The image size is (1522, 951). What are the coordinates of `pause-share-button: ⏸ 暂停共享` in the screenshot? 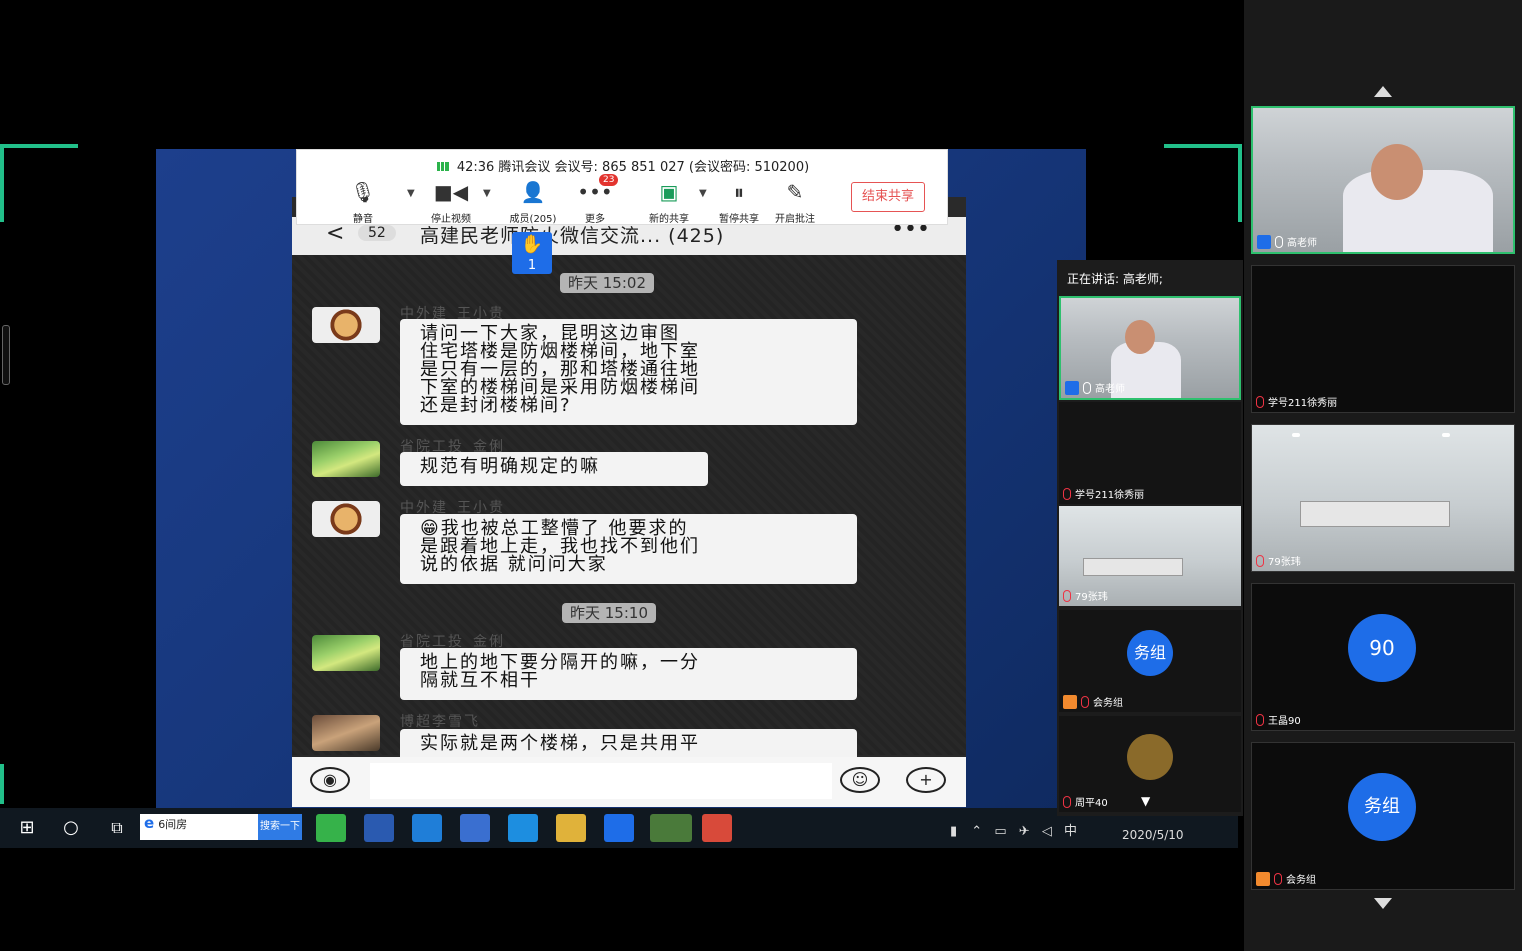 It's located at (739, 202).